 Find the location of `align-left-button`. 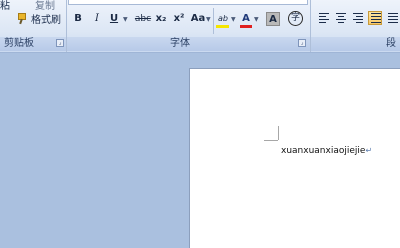

align-left-button is located at coordinates (324, 18).